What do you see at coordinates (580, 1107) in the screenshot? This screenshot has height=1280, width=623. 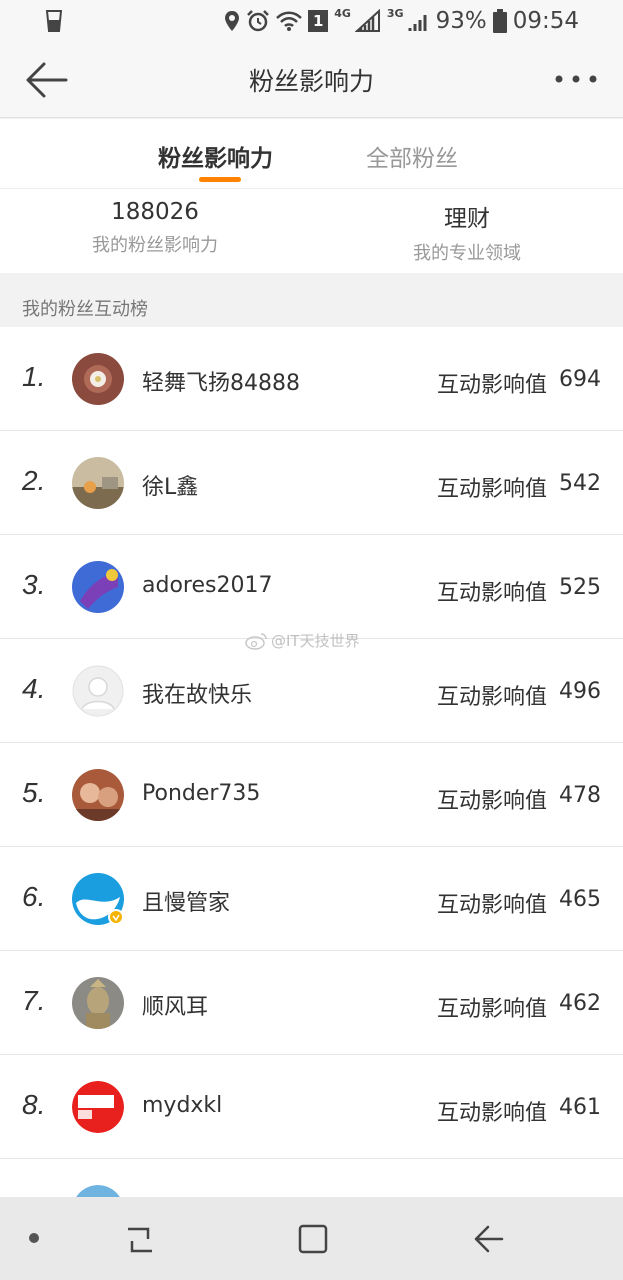 I see `metric-value: 461` at bounding box center [580, 1107].